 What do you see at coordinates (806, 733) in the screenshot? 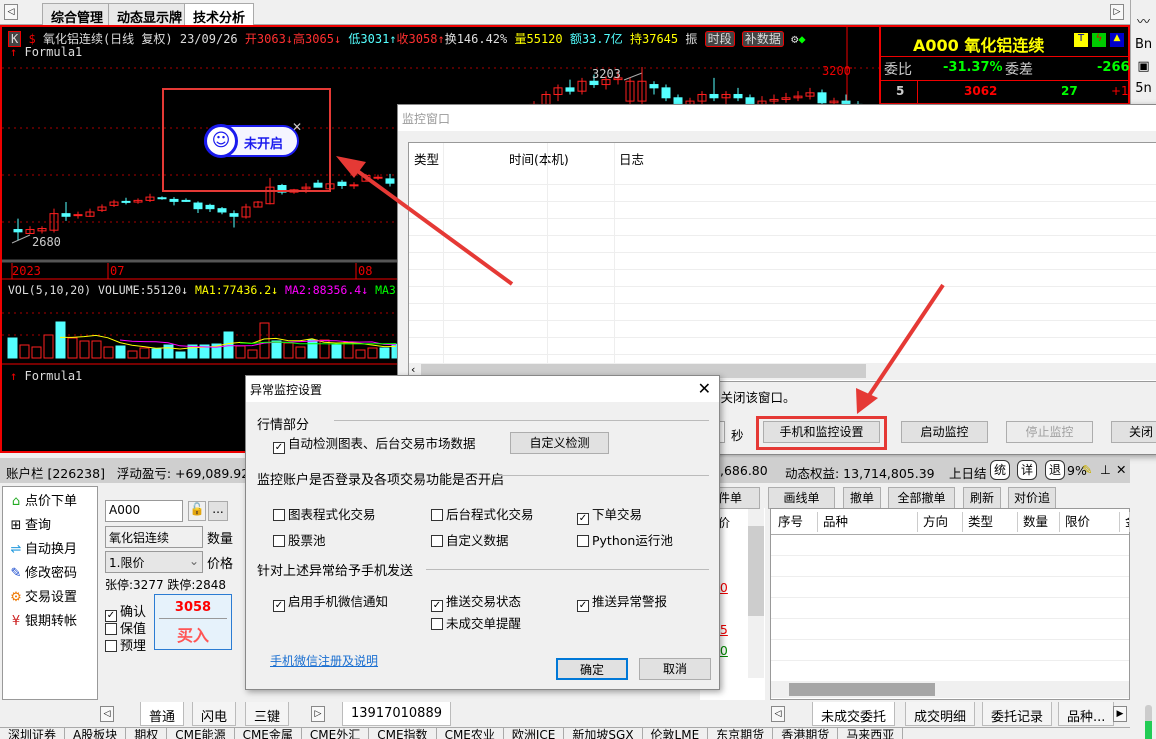
I see `market-tab: 香港期货` at bounding box center [806, 733].